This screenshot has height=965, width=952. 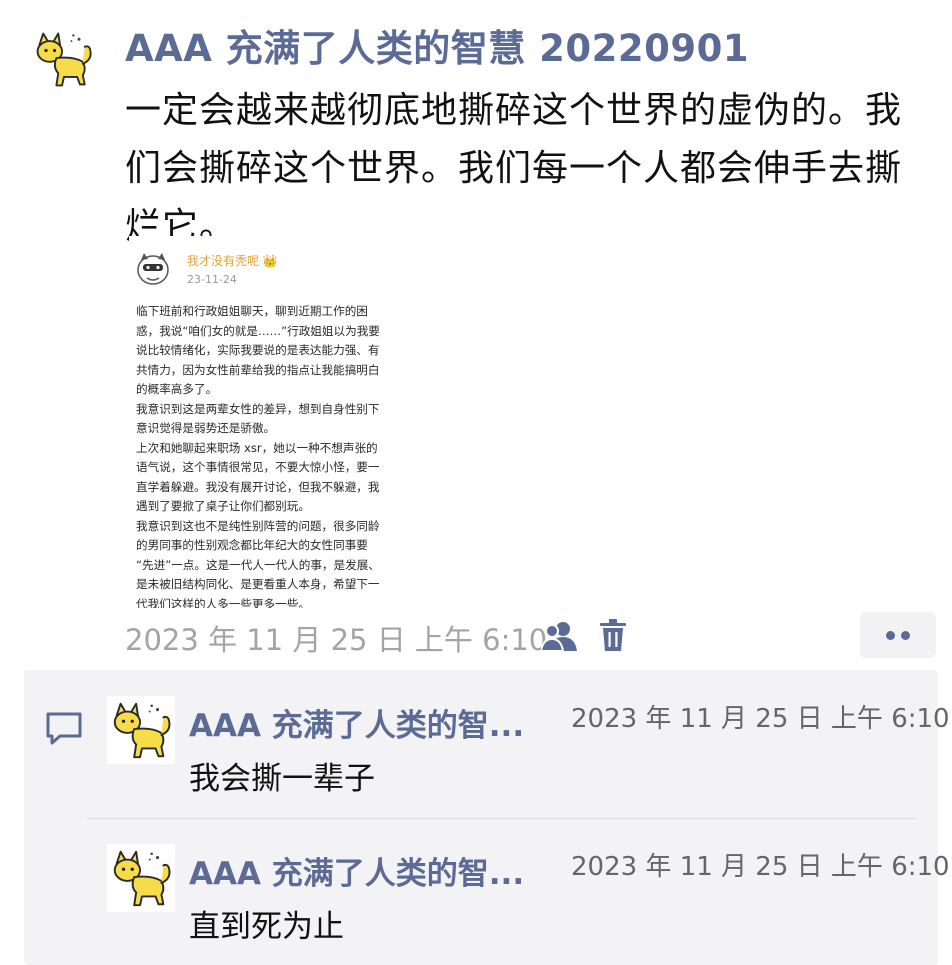 I want to click on attachment-line: 上次和她聊起来职场 xsr，她以一种不想声张的, so click(x=257, y=447).